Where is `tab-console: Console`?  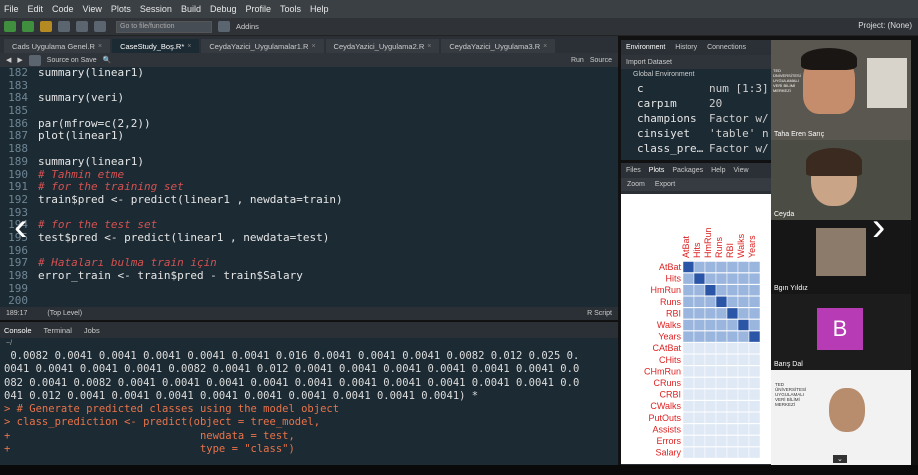 tab-console: Console is located at coordinates (18, 330).